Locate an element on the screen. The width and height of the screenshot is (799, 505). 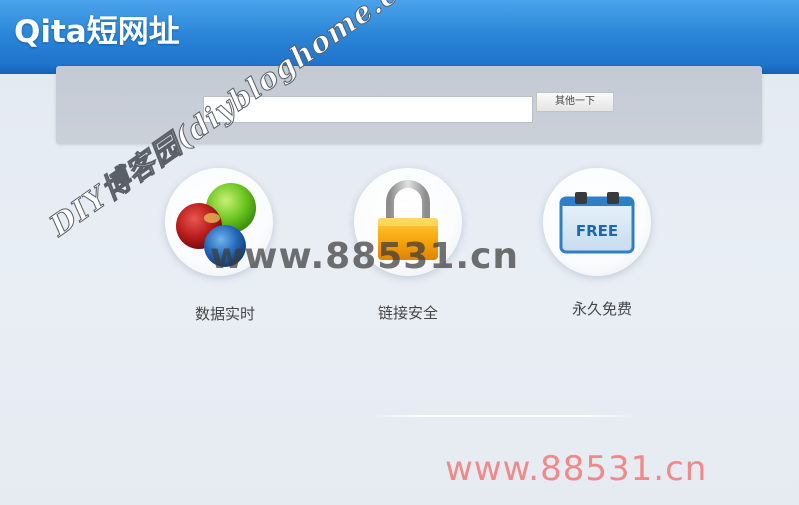
free-calendar-icon: FREE is located at coordinates (597, 223).